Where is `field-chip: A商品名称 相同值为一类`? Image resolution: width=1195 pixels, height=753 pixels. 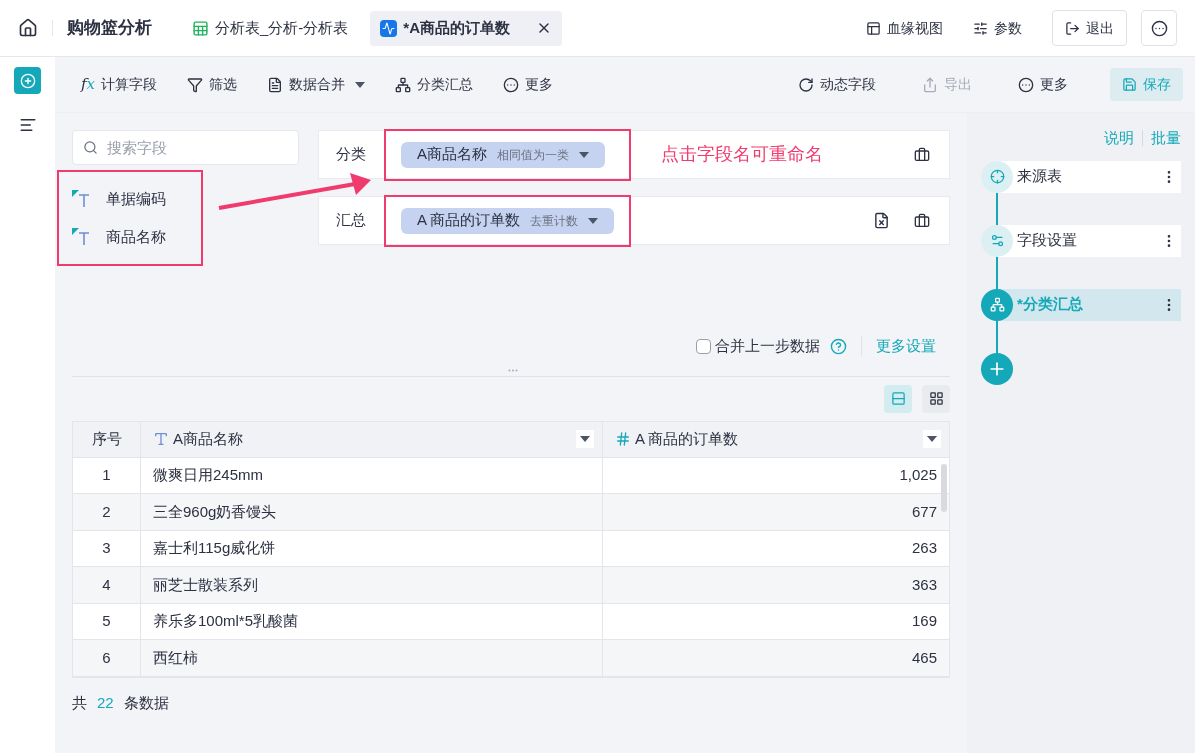
field-chip: A商品名称 相同值为一类 is located at coordinates (503, 154).